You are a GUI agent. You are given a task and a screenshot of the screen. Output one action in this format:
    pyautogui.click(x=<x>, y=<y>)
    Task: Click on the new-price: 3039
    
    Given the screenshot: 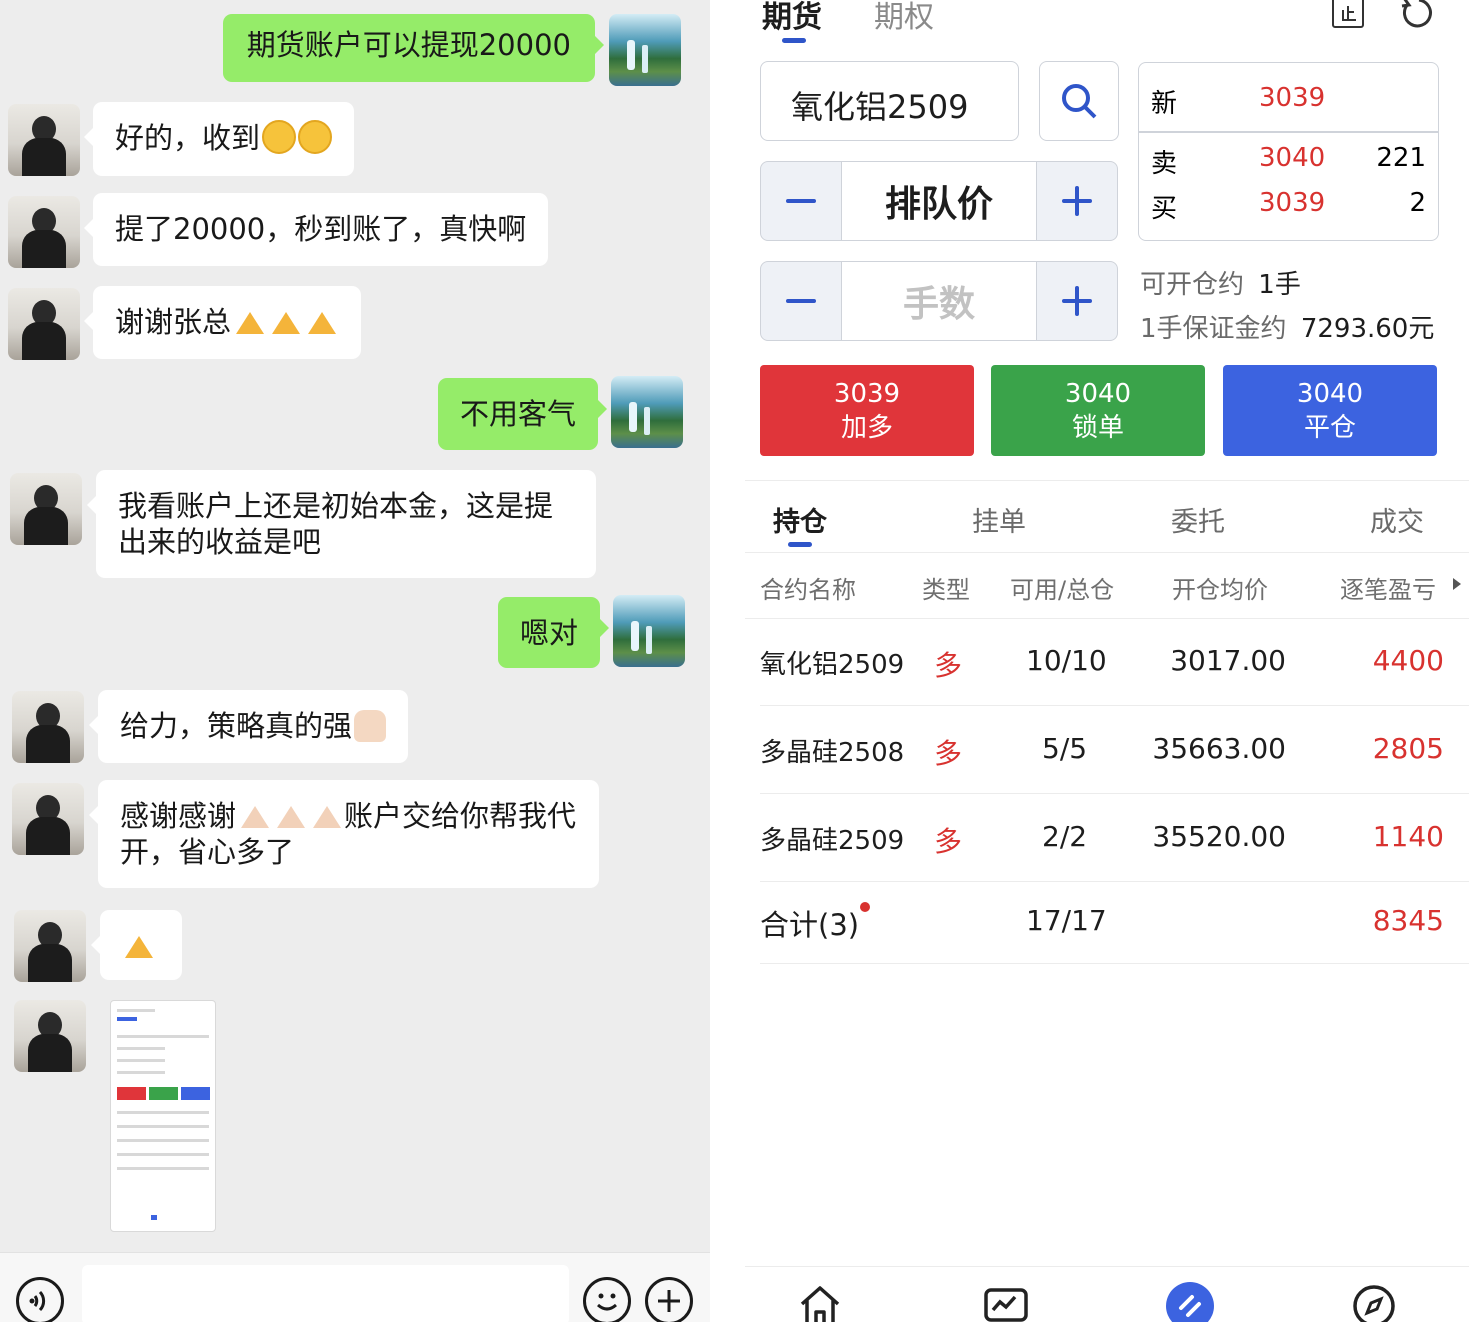 What is the action you would take?
    pyautogui.click(x=1292, y=98)
    